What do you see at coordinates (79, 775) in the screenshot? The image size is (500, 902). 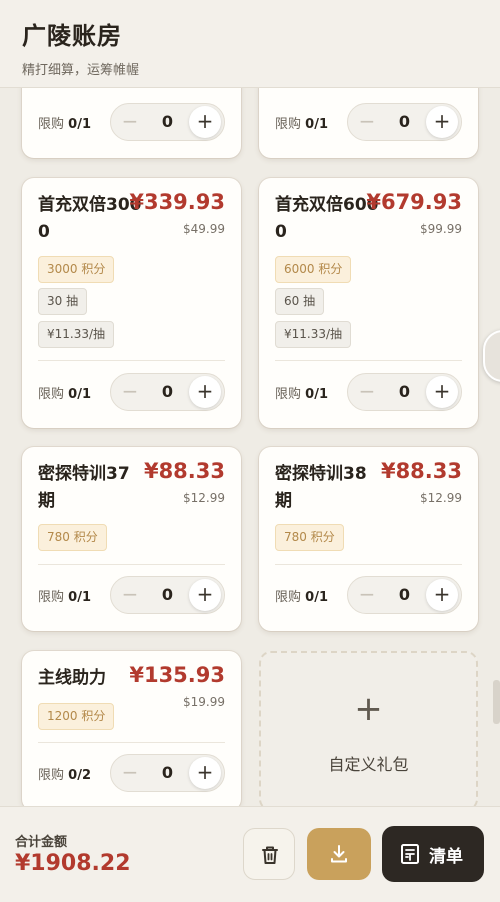 I see `purchase-limit-value: 0/2` at bounding box center [79, 775].